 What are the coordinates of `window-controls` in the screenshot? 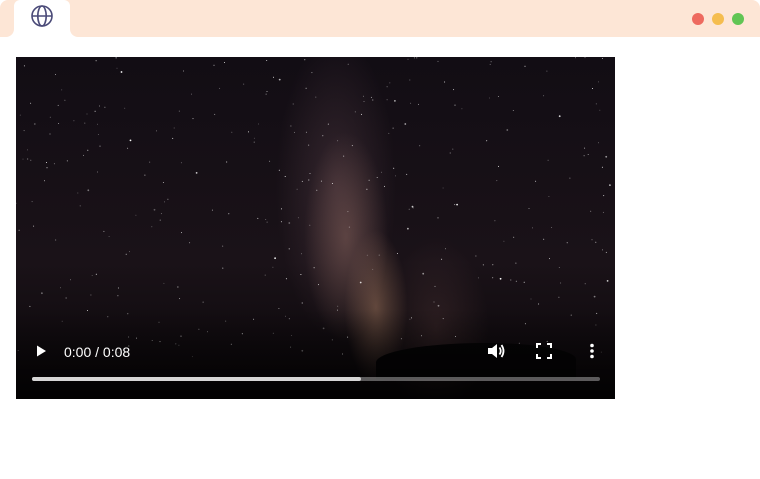 It's located at (718, 19).